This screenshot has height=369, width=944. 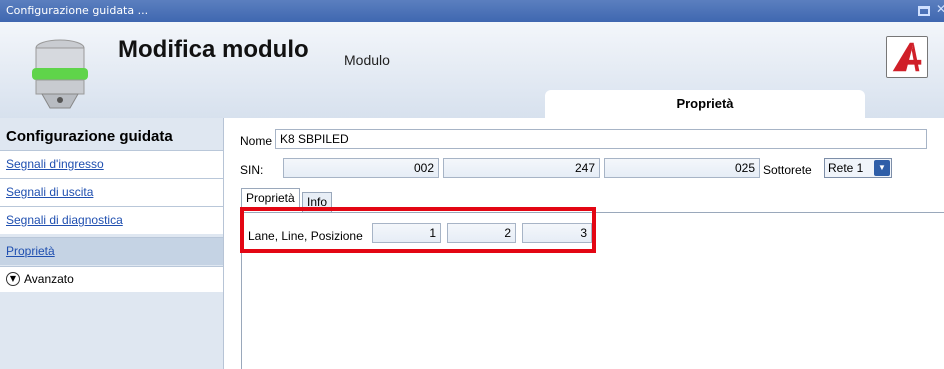 I want to click on sin-field-1: 002, so click(x=361, y=168).